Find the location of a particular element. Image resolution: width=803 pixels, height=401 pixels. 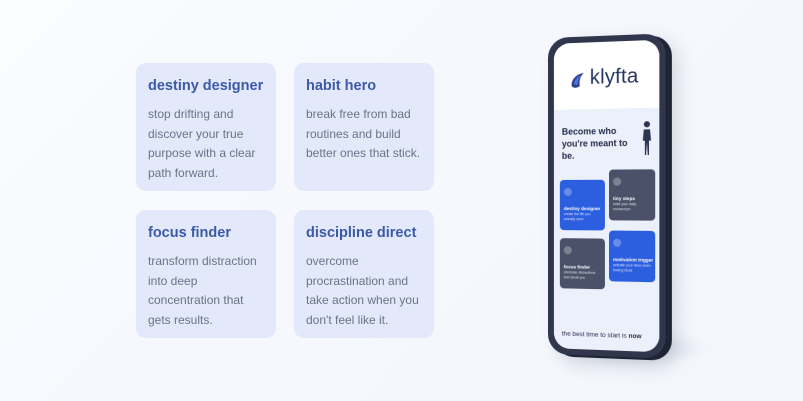

card-title: focus finder is located at coordinates (206, 233).